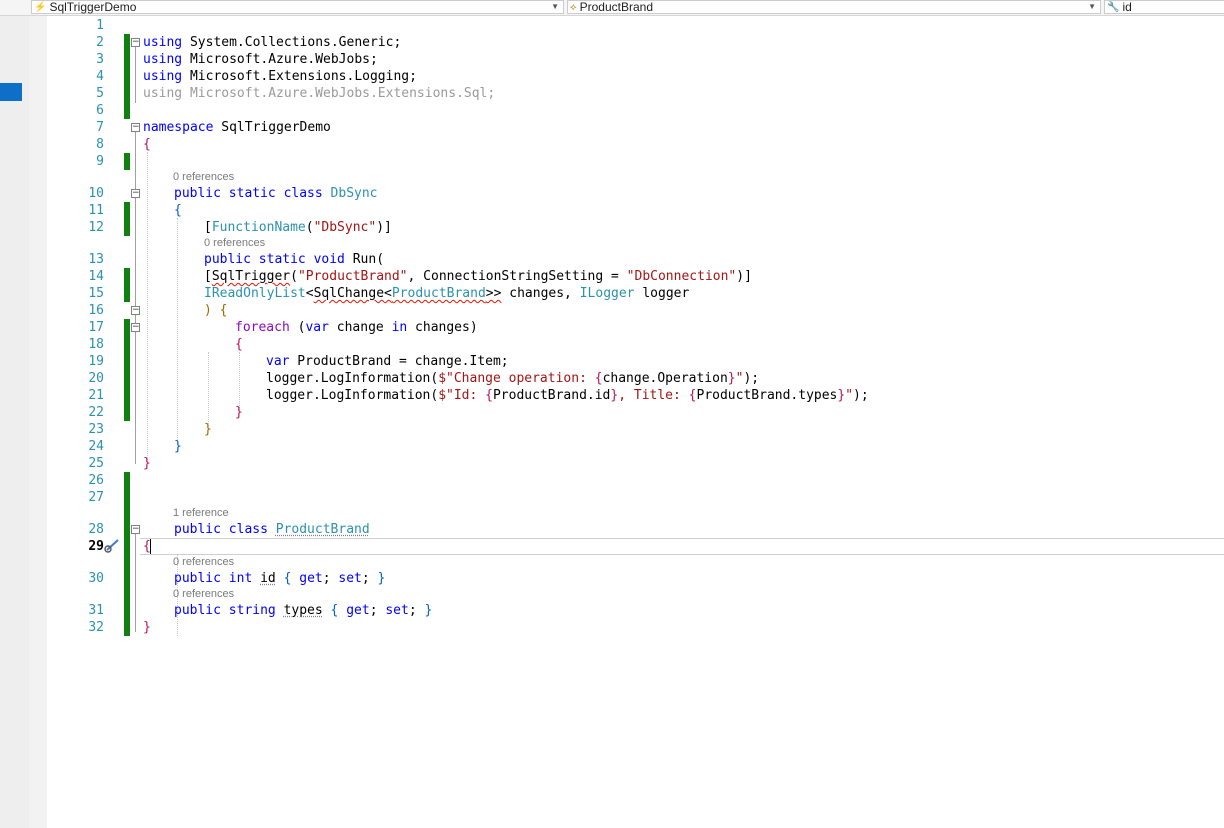 The image size is (1224, 828). I want to click on line-number: 32, so click(96, 627).